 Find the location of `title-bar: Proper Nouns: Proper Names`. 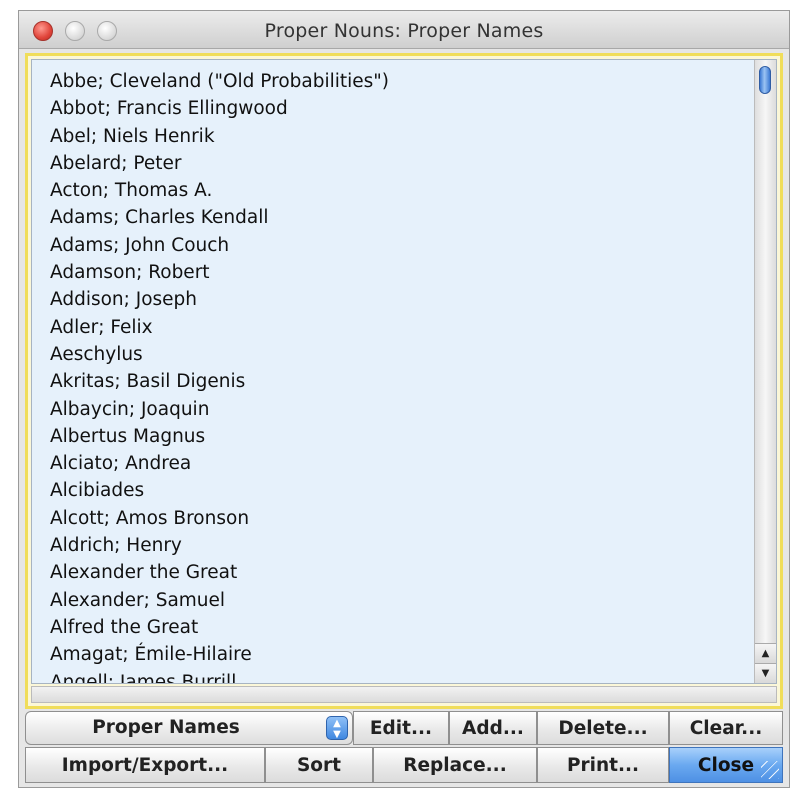

title-bar: Proper Nouns: Proper Names is located at coordinates (404, 30).